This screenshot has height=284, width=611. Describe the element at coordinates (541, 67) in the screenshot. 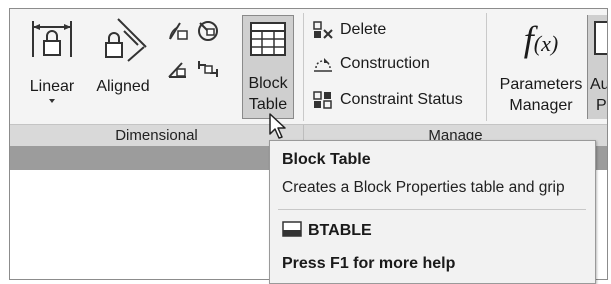

I see `parameters-manager-button: f(x) Parameters Manager` at that location.